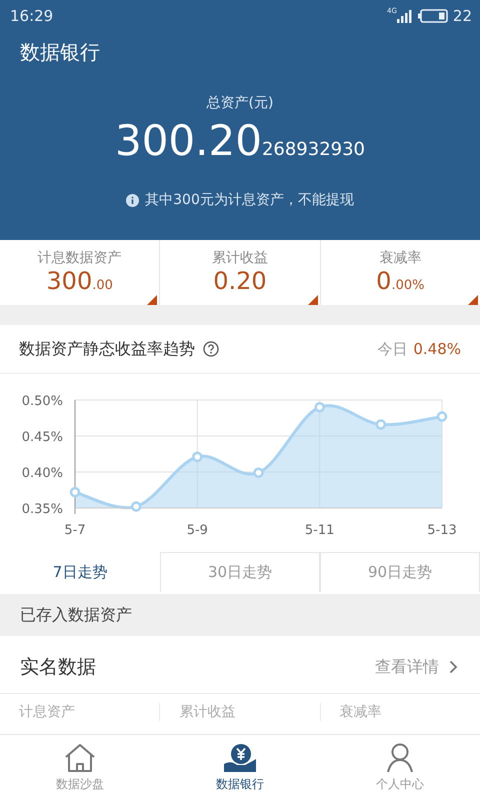  What do you see at coordinates (59, 52) in the screenshot?
I see `page-title: 数据银行` at bounding box center [59, 52].